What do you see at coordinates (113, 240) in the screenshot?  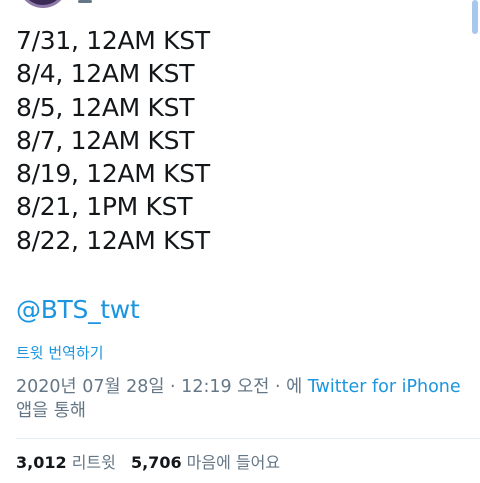 I see `tweet-line: 8/22, 12AM KST` at bounding box center [113, 240].